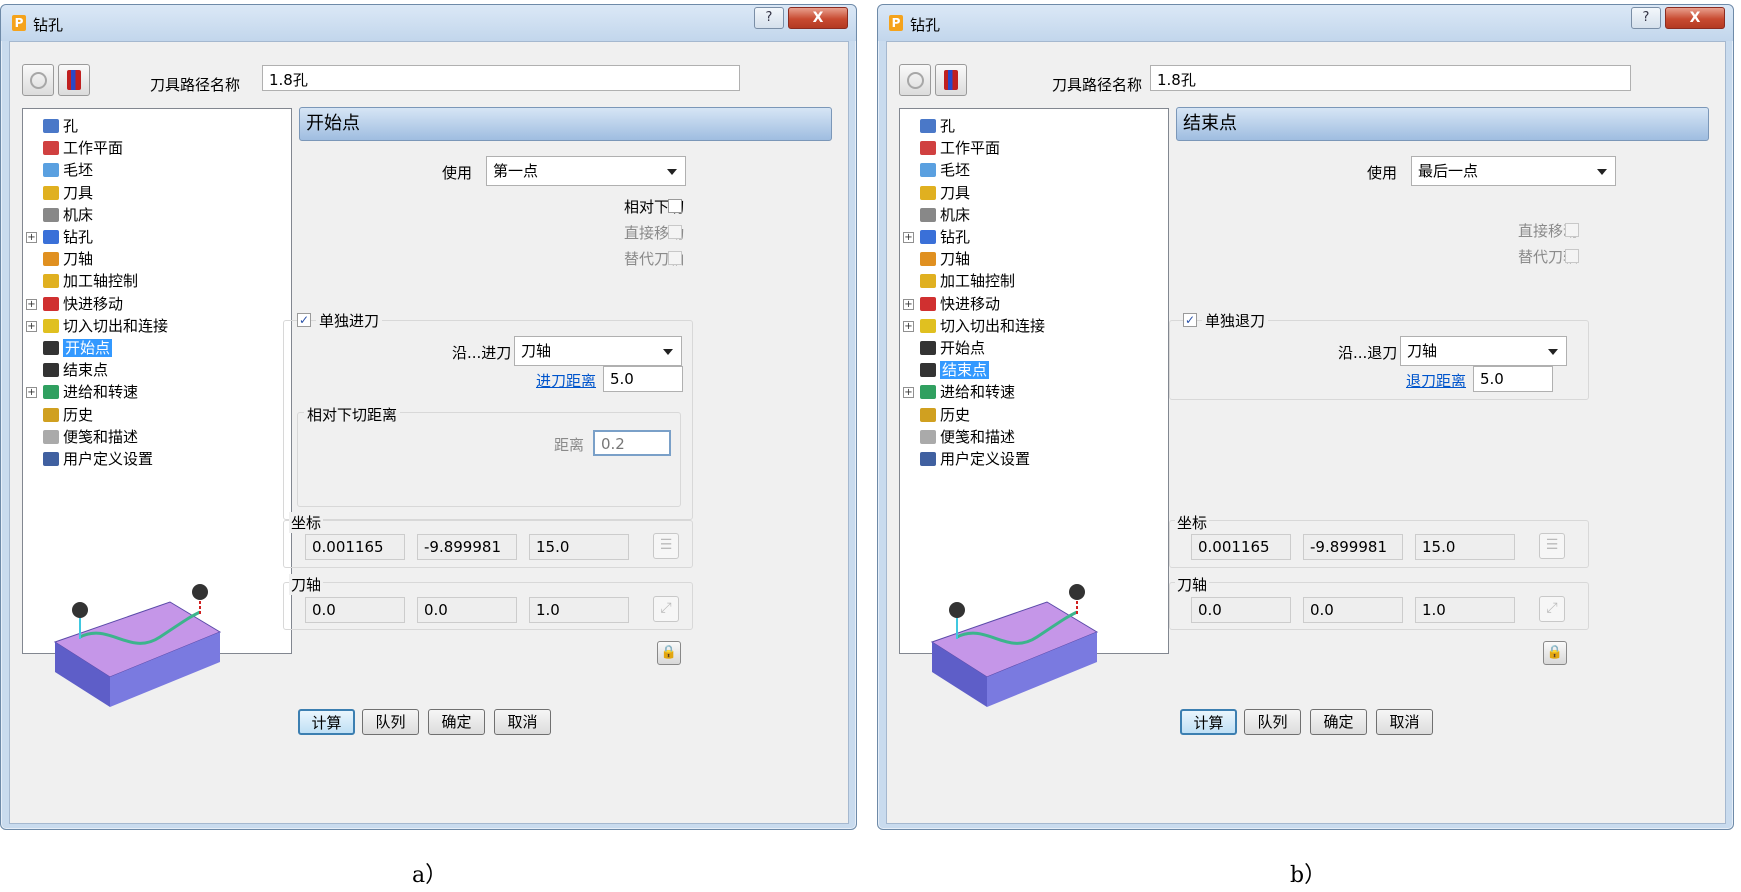 This screenshot has height=892, width=1741. I want to click on use-select: 第一点, so click(586, 171).